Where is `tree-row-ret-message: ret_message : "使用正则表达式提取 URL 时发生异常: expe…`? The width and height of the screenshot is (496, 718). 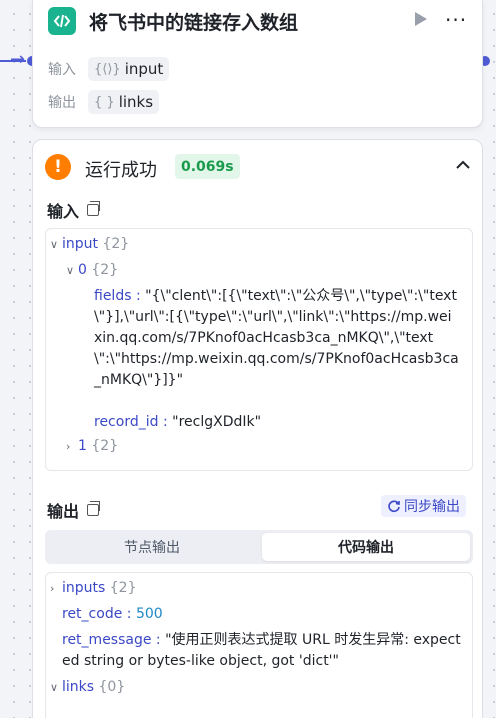
tree-row-ret-message: ret_message : "使用正则表达式提取 URL 时发生异常: expe… is located at coordinates (261, 650).